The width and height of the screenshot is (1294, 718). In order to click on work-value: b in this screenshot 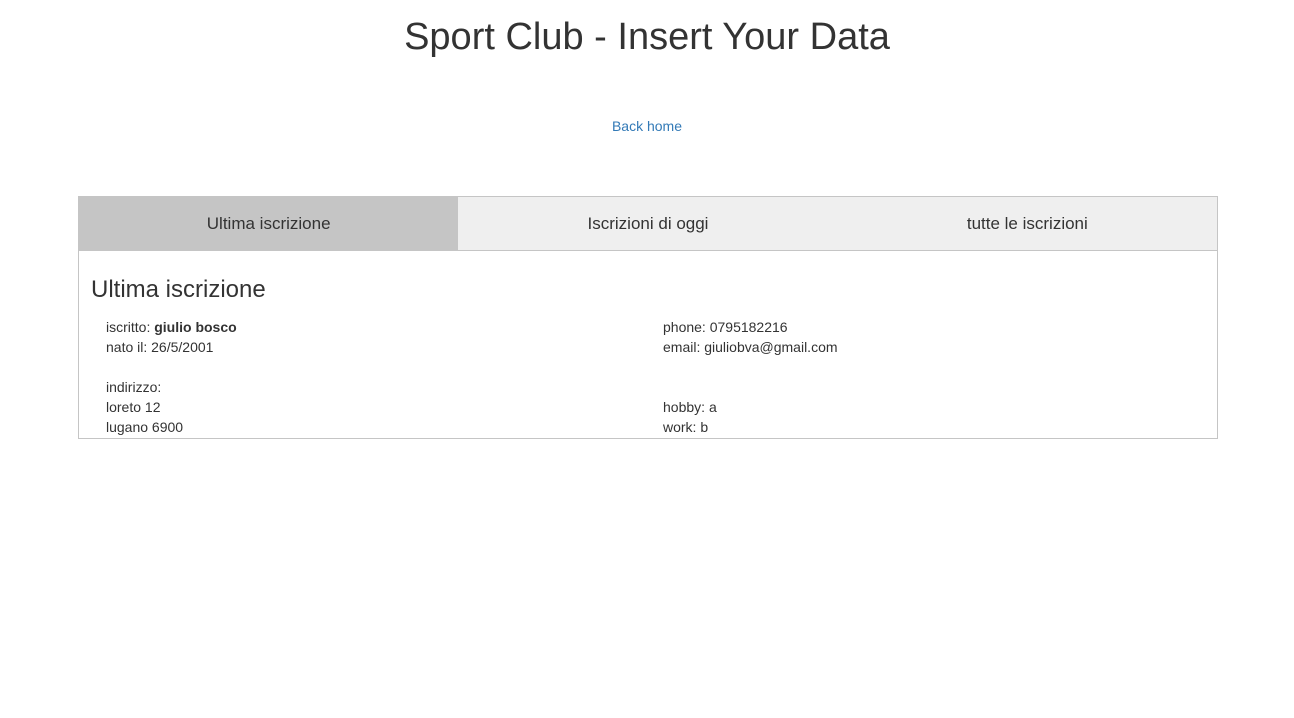, I will do `click(704, 427)`.